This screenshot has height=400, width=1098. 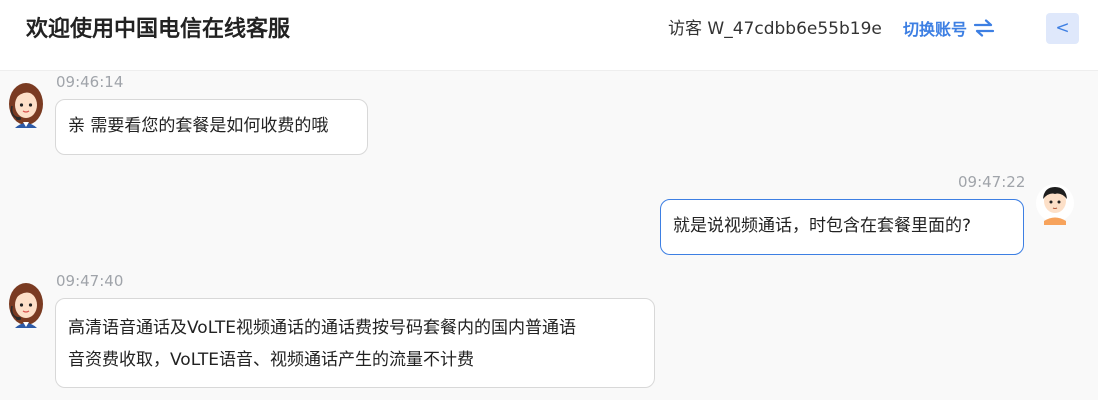 I want to click on switch-account-label: 切换账号, so click(x=935, y=29).